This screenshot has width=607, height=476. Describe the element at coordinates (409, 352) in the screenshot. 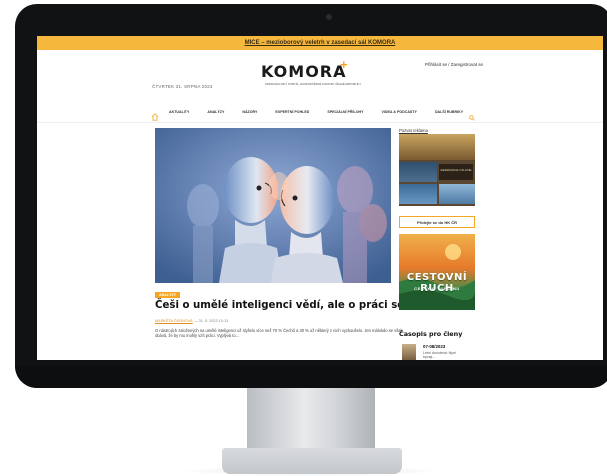

I see `magazine-cover` at that location.